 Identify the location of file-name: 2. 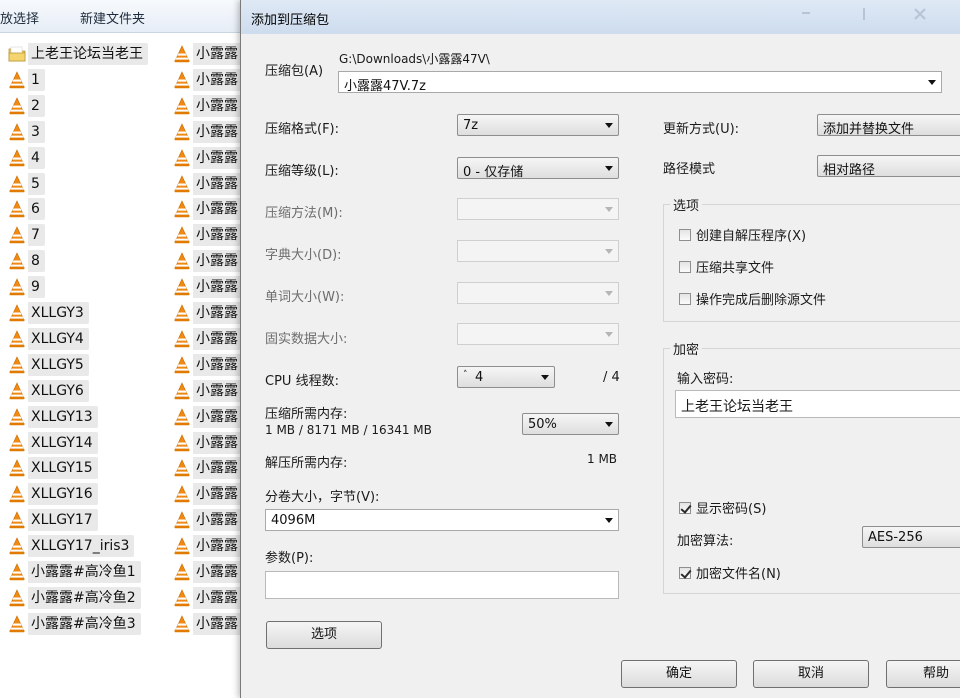
(36, 105).